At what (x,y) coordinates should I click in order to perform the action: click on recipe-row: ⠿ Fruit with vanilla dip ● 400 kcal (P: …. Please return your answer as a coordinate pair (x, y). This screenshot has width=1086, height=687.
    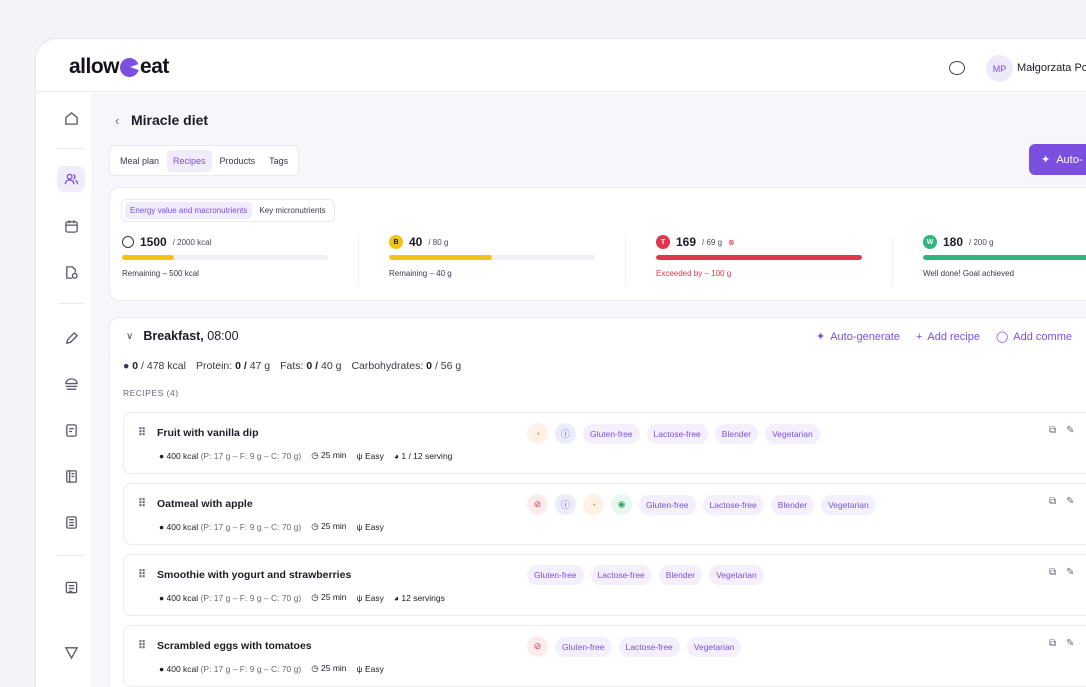
    Looking at the image, I should click on (604, 443).